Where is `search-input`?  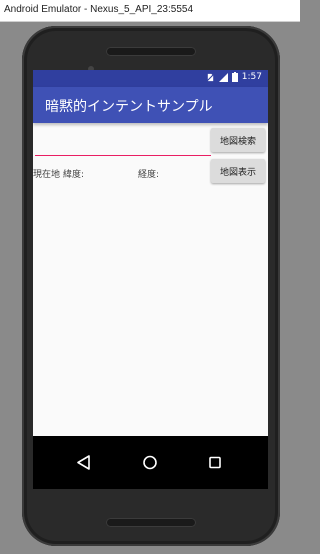
search-input is located at coordinates (123, 144).